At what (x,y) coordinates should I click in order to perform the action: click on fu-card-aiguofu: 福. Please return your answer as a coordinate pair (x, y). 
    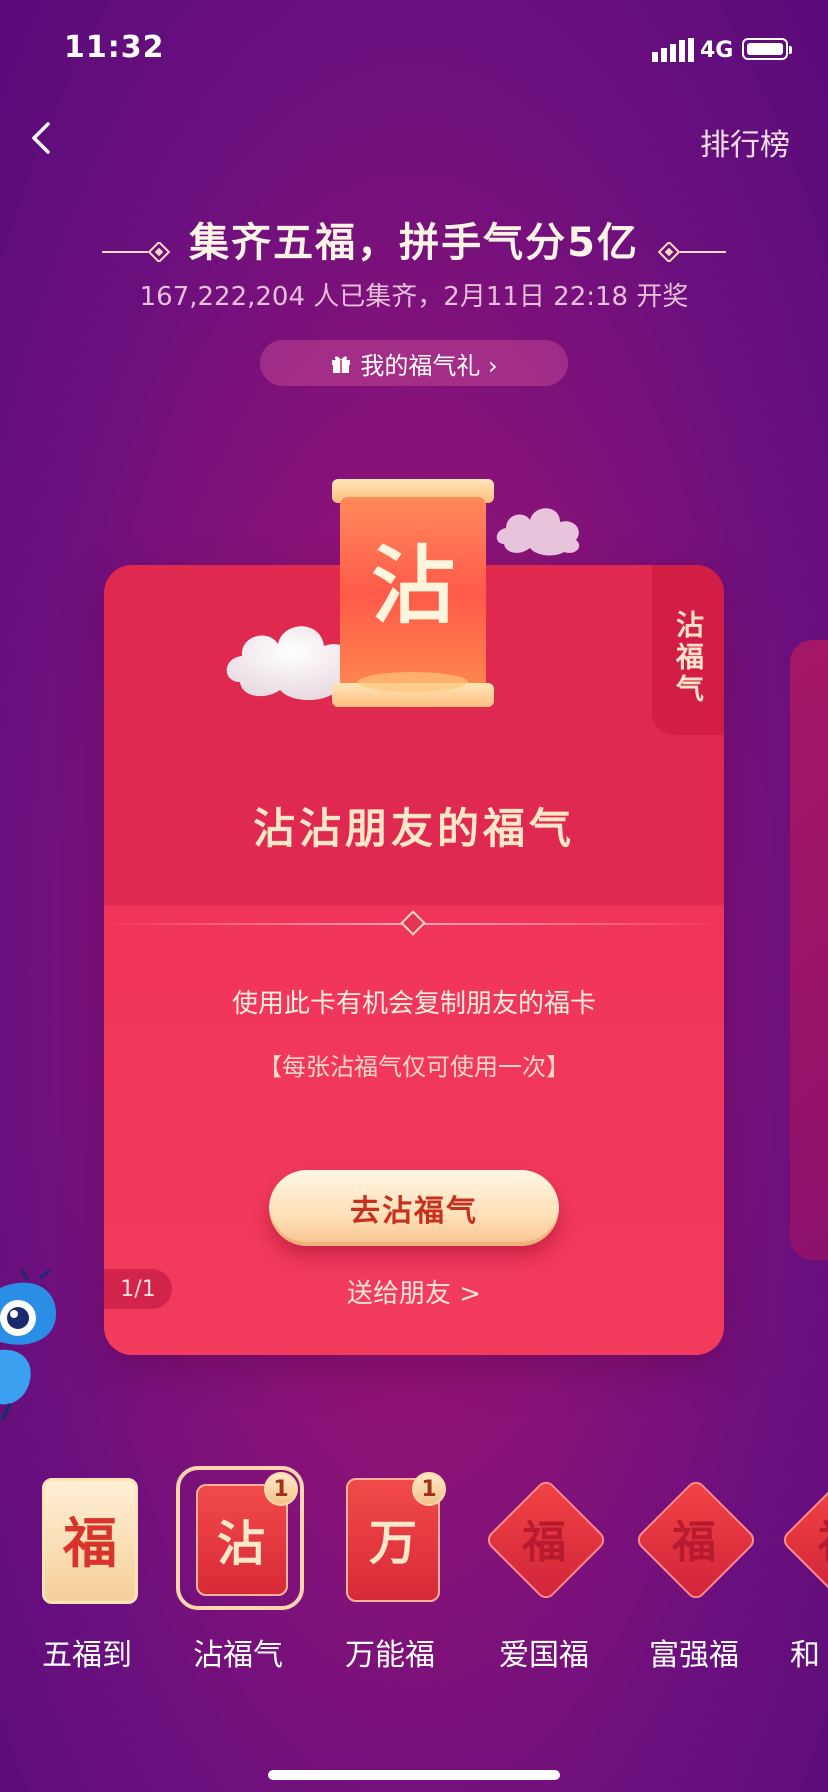
    Looking at the image, I should click on (546, 1540).